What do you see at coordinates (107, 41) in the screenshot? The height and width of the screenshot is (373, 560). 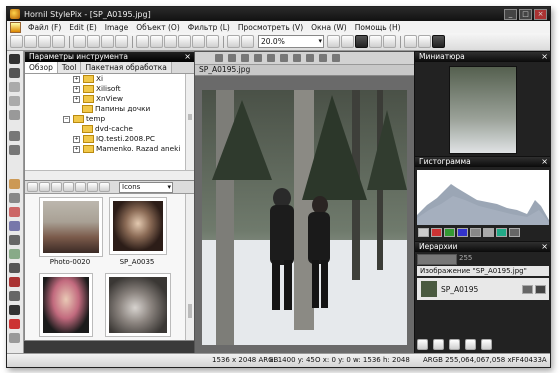 I see `next-image-icon` at bounding box center [107, 41].